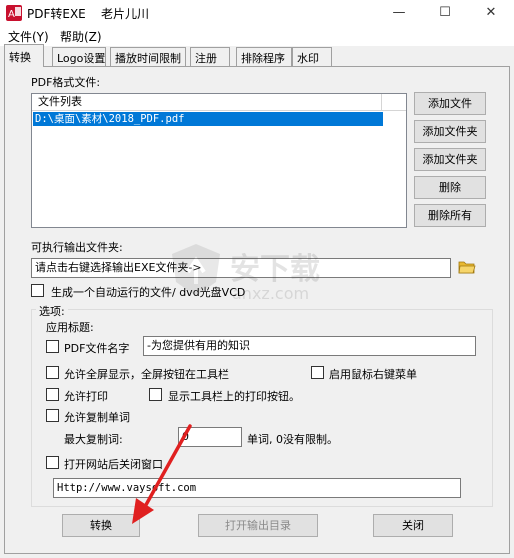 The image size is (514, 558). What do you see at coordinates (88, 14) in the screenshot?
I see `window-title: PDF转EXE 老片儿川` at bounding box center [88, 14].